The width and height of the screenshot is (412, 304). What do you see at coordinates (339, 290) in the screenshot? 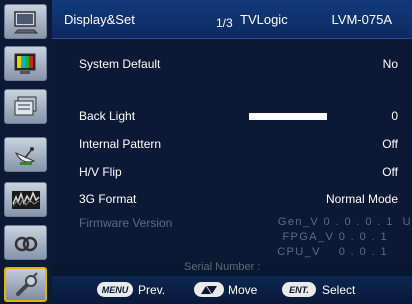
I see `select-label: Select` at bounding box center [339, 290].